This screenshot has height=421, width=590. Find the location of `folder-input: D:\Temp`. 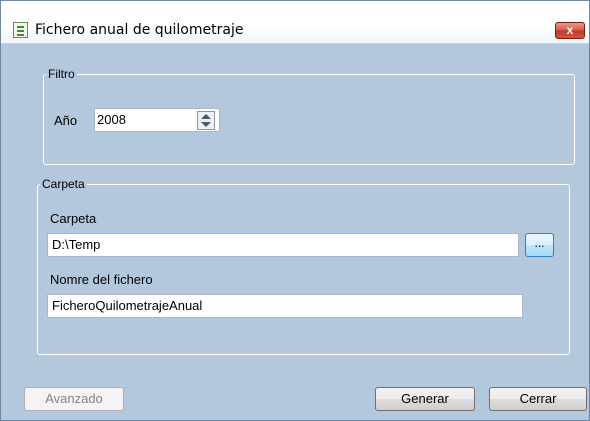

folder-input: D:\Temp is located at coordinates (283, 245).